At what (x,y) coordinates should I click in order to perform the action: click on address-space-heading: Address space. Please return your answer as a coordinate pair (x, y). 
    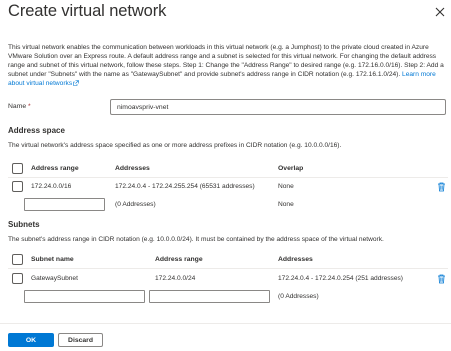
    Looking at the image, I should click on (36, 130).